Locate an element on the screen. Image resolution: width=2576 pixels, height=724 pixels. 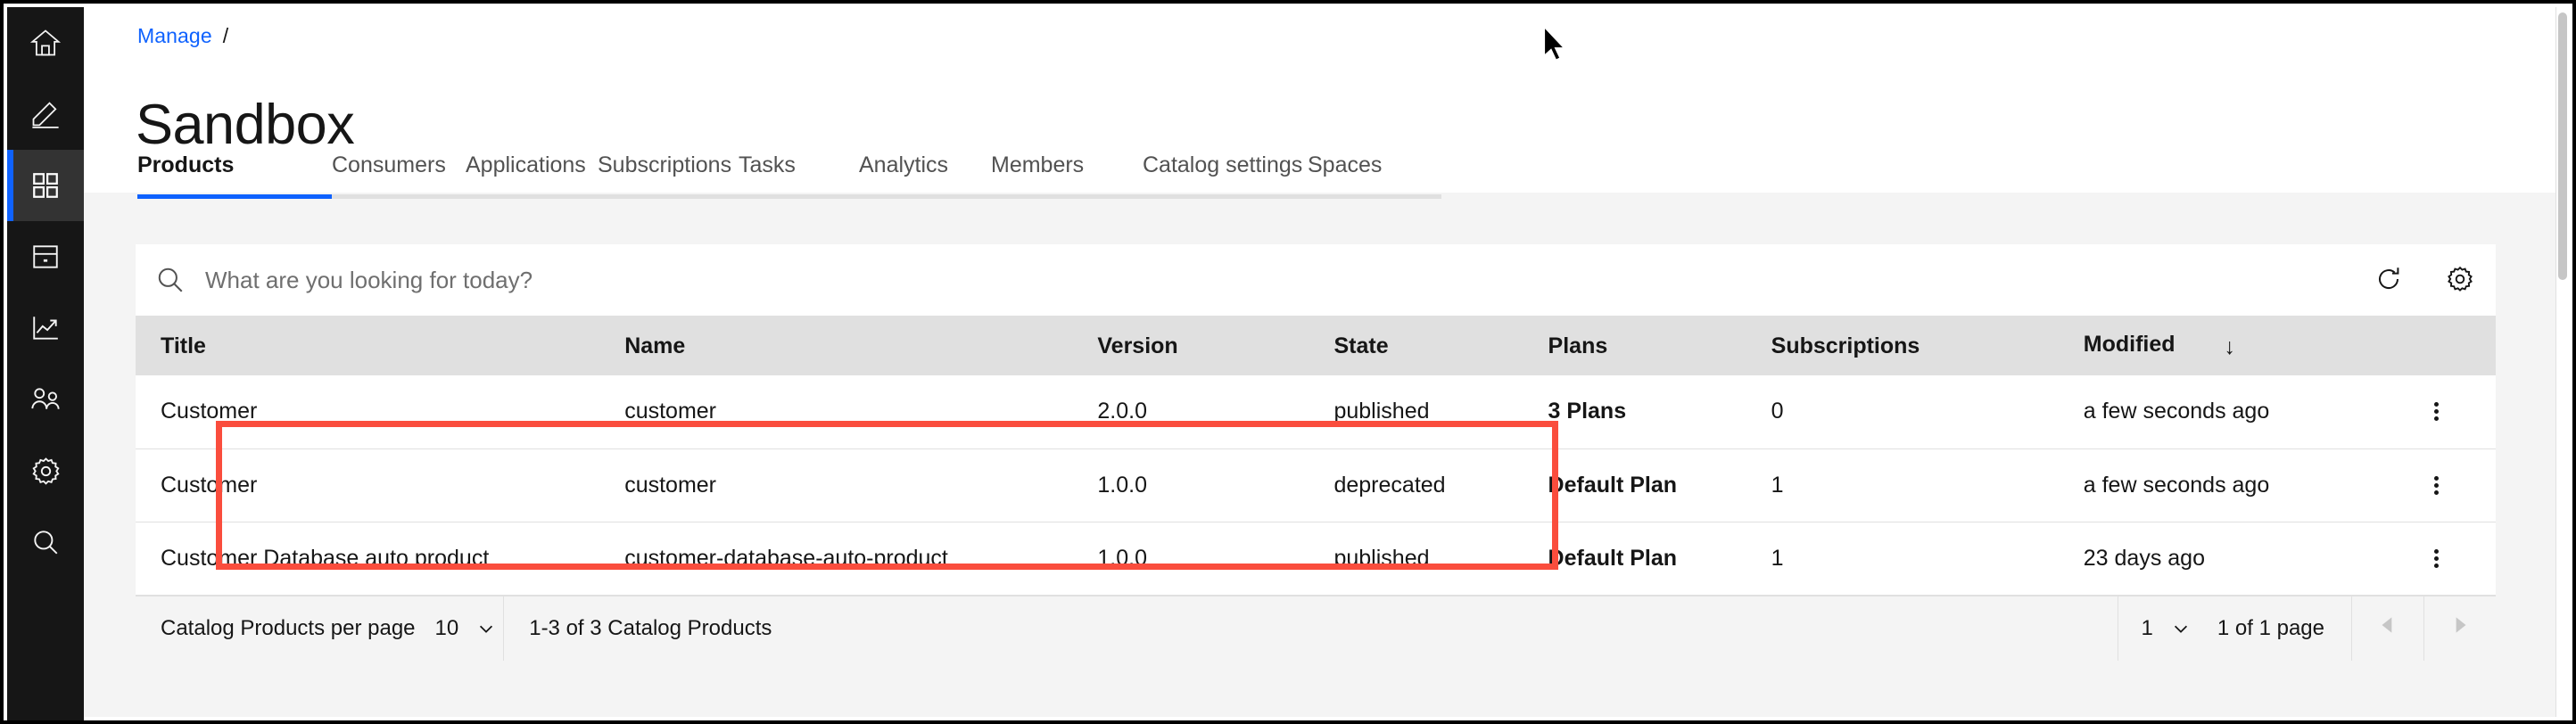
tab-label: Applications is located at coordinates (526, 164).